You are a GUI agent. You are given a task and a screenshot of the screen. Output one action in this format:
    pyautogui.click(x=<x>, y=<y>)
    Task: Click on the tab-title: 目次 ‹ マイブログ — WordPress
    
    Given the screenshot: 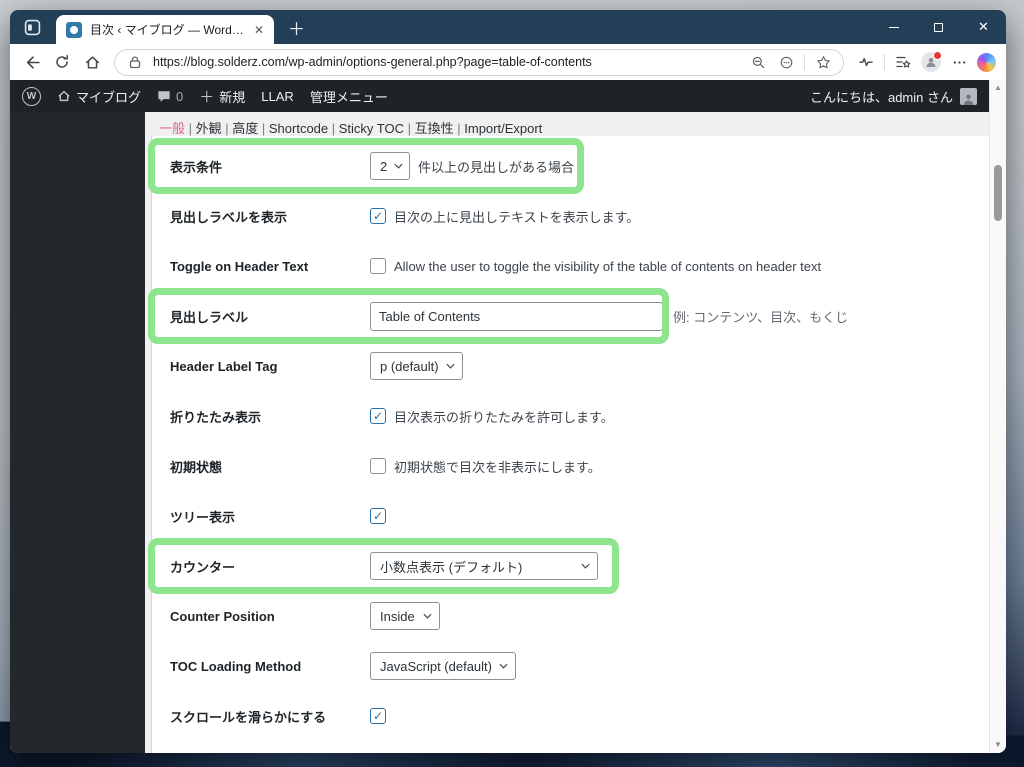 What is the action you would take?
    pyautogui.click(x=167, y=30)
    